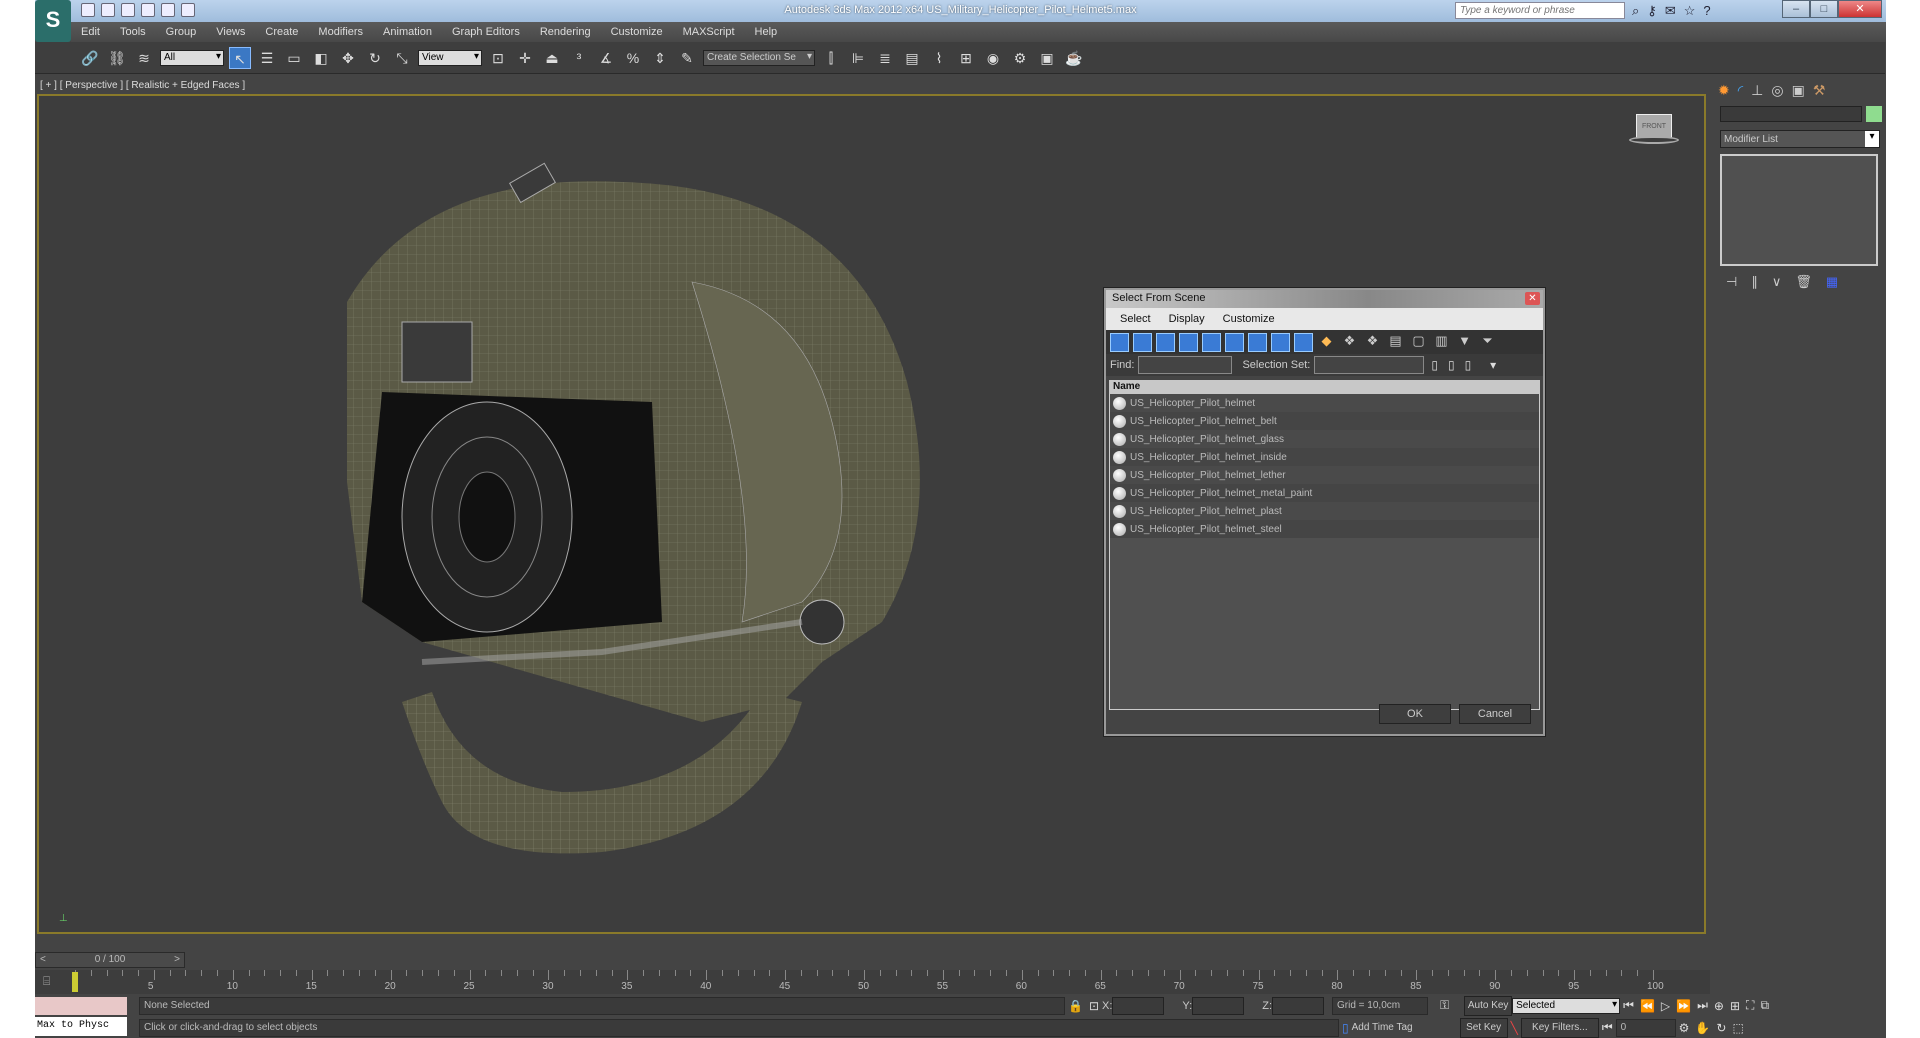 The height and width of the screenshot is (1038, 1920). Describe the element at coordinates (1303, 342) in the screenshot. I see `display-bones-icon` at that location.